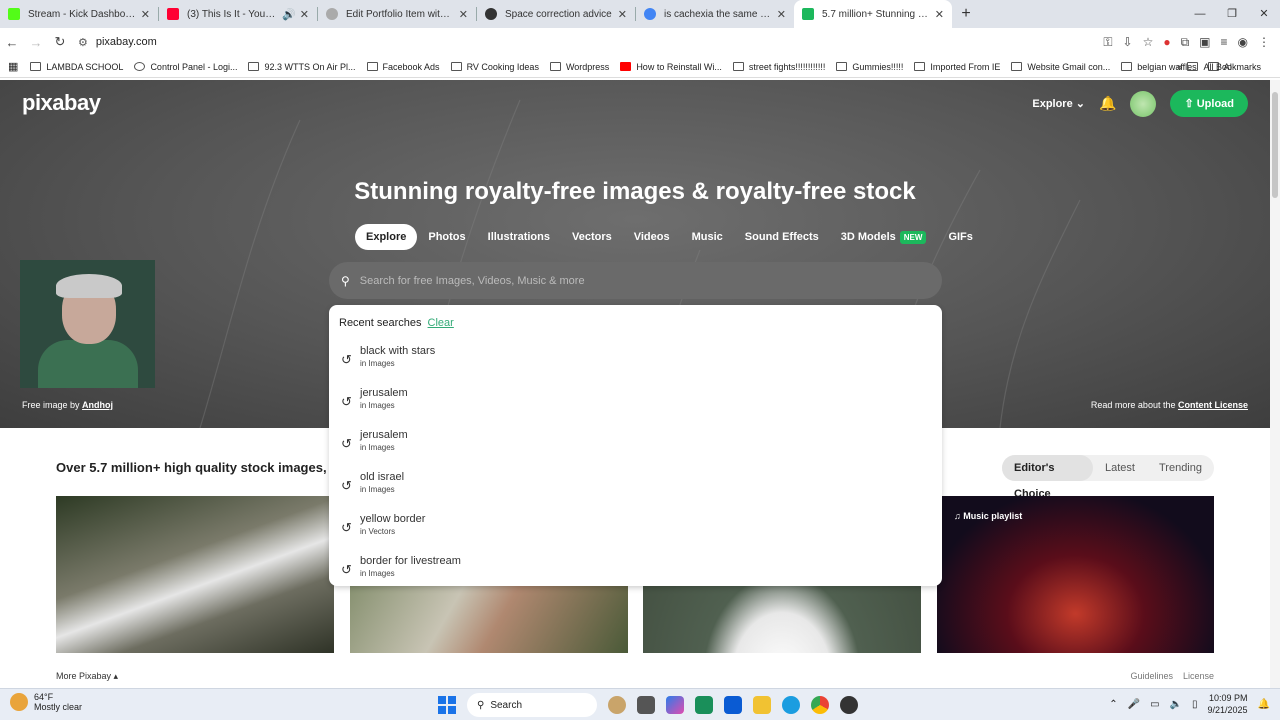 The width and height of the screenshot is (1280, 720). I want to click on tab-videos: Videos, so click(652, 237).